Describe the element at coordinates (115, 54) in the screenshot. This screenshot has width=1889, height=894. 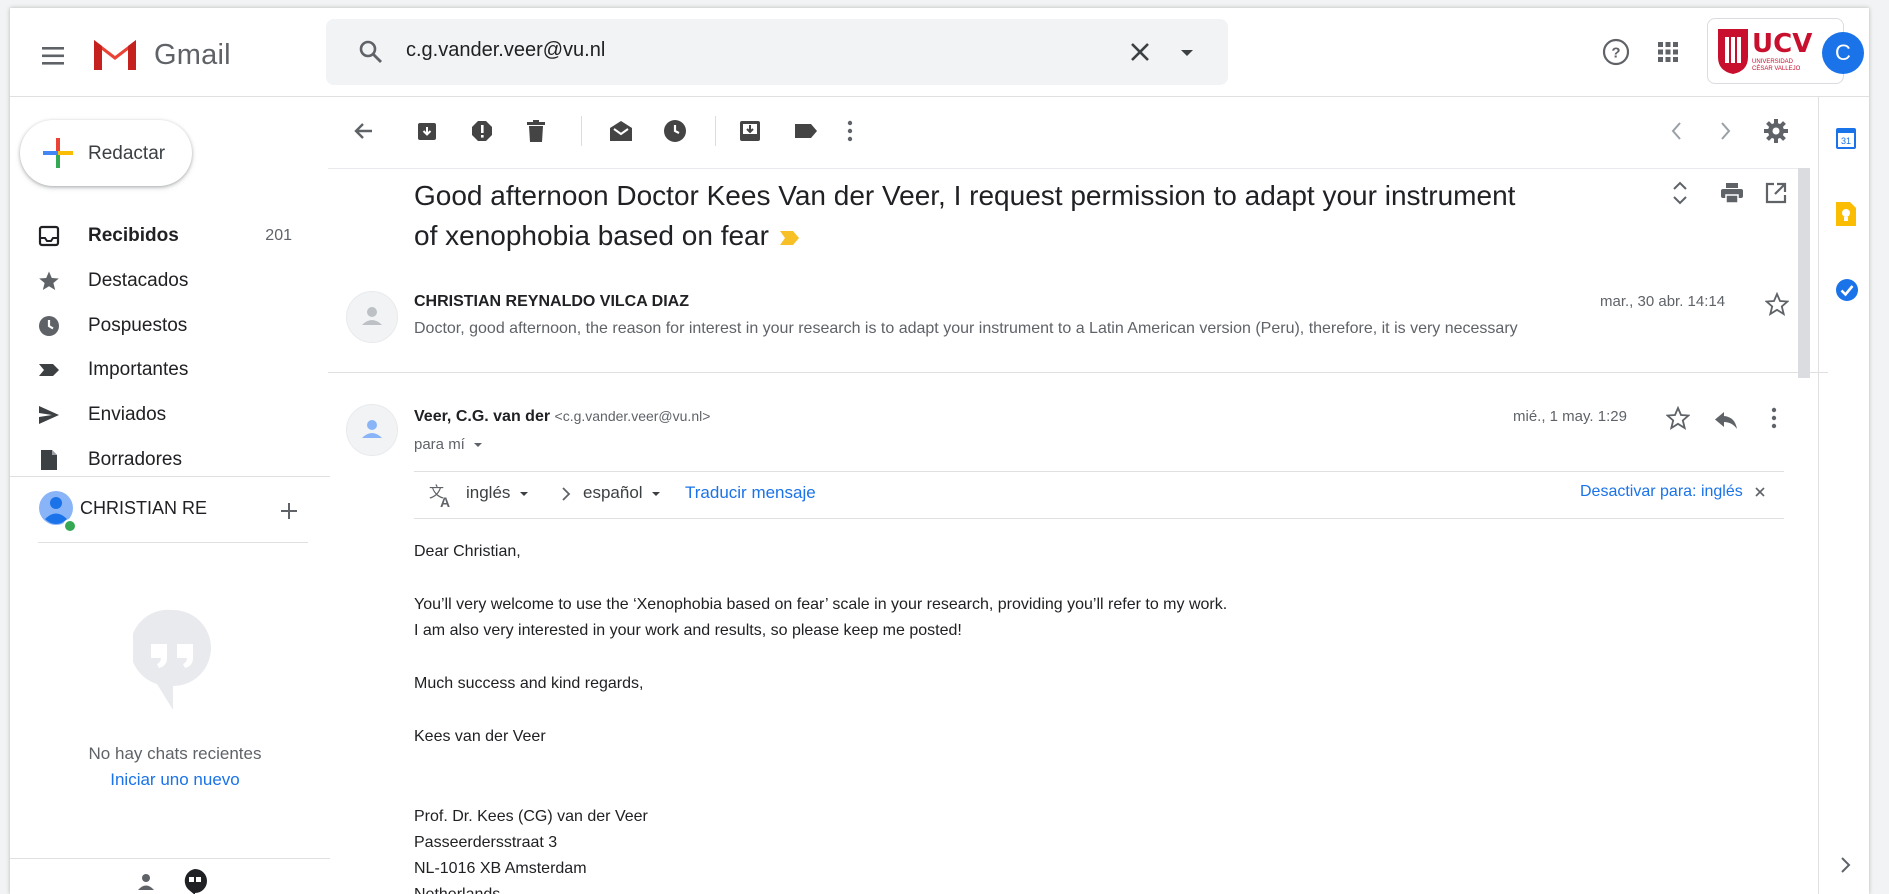
I see `gmail-logo-icon` at that location.